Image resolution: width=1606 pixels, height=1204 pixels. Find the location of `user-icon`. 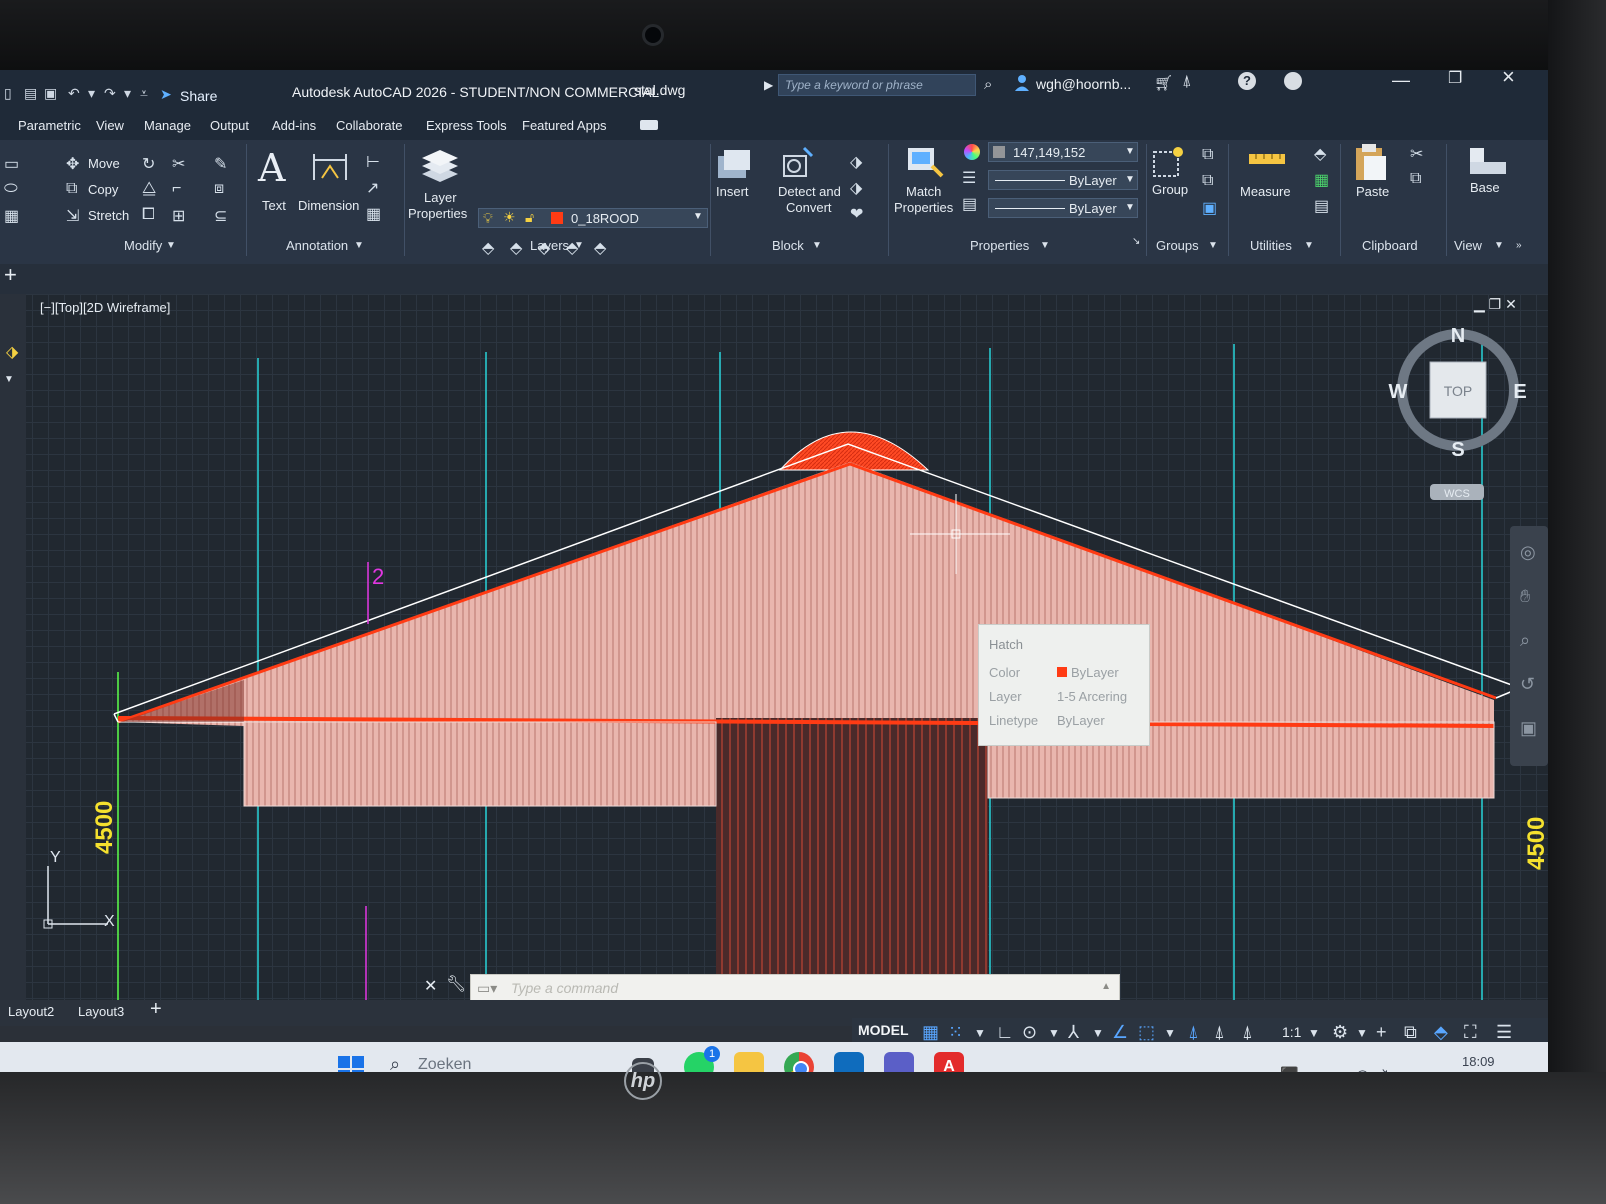

user-icon is located at coordinates (1022, 83).